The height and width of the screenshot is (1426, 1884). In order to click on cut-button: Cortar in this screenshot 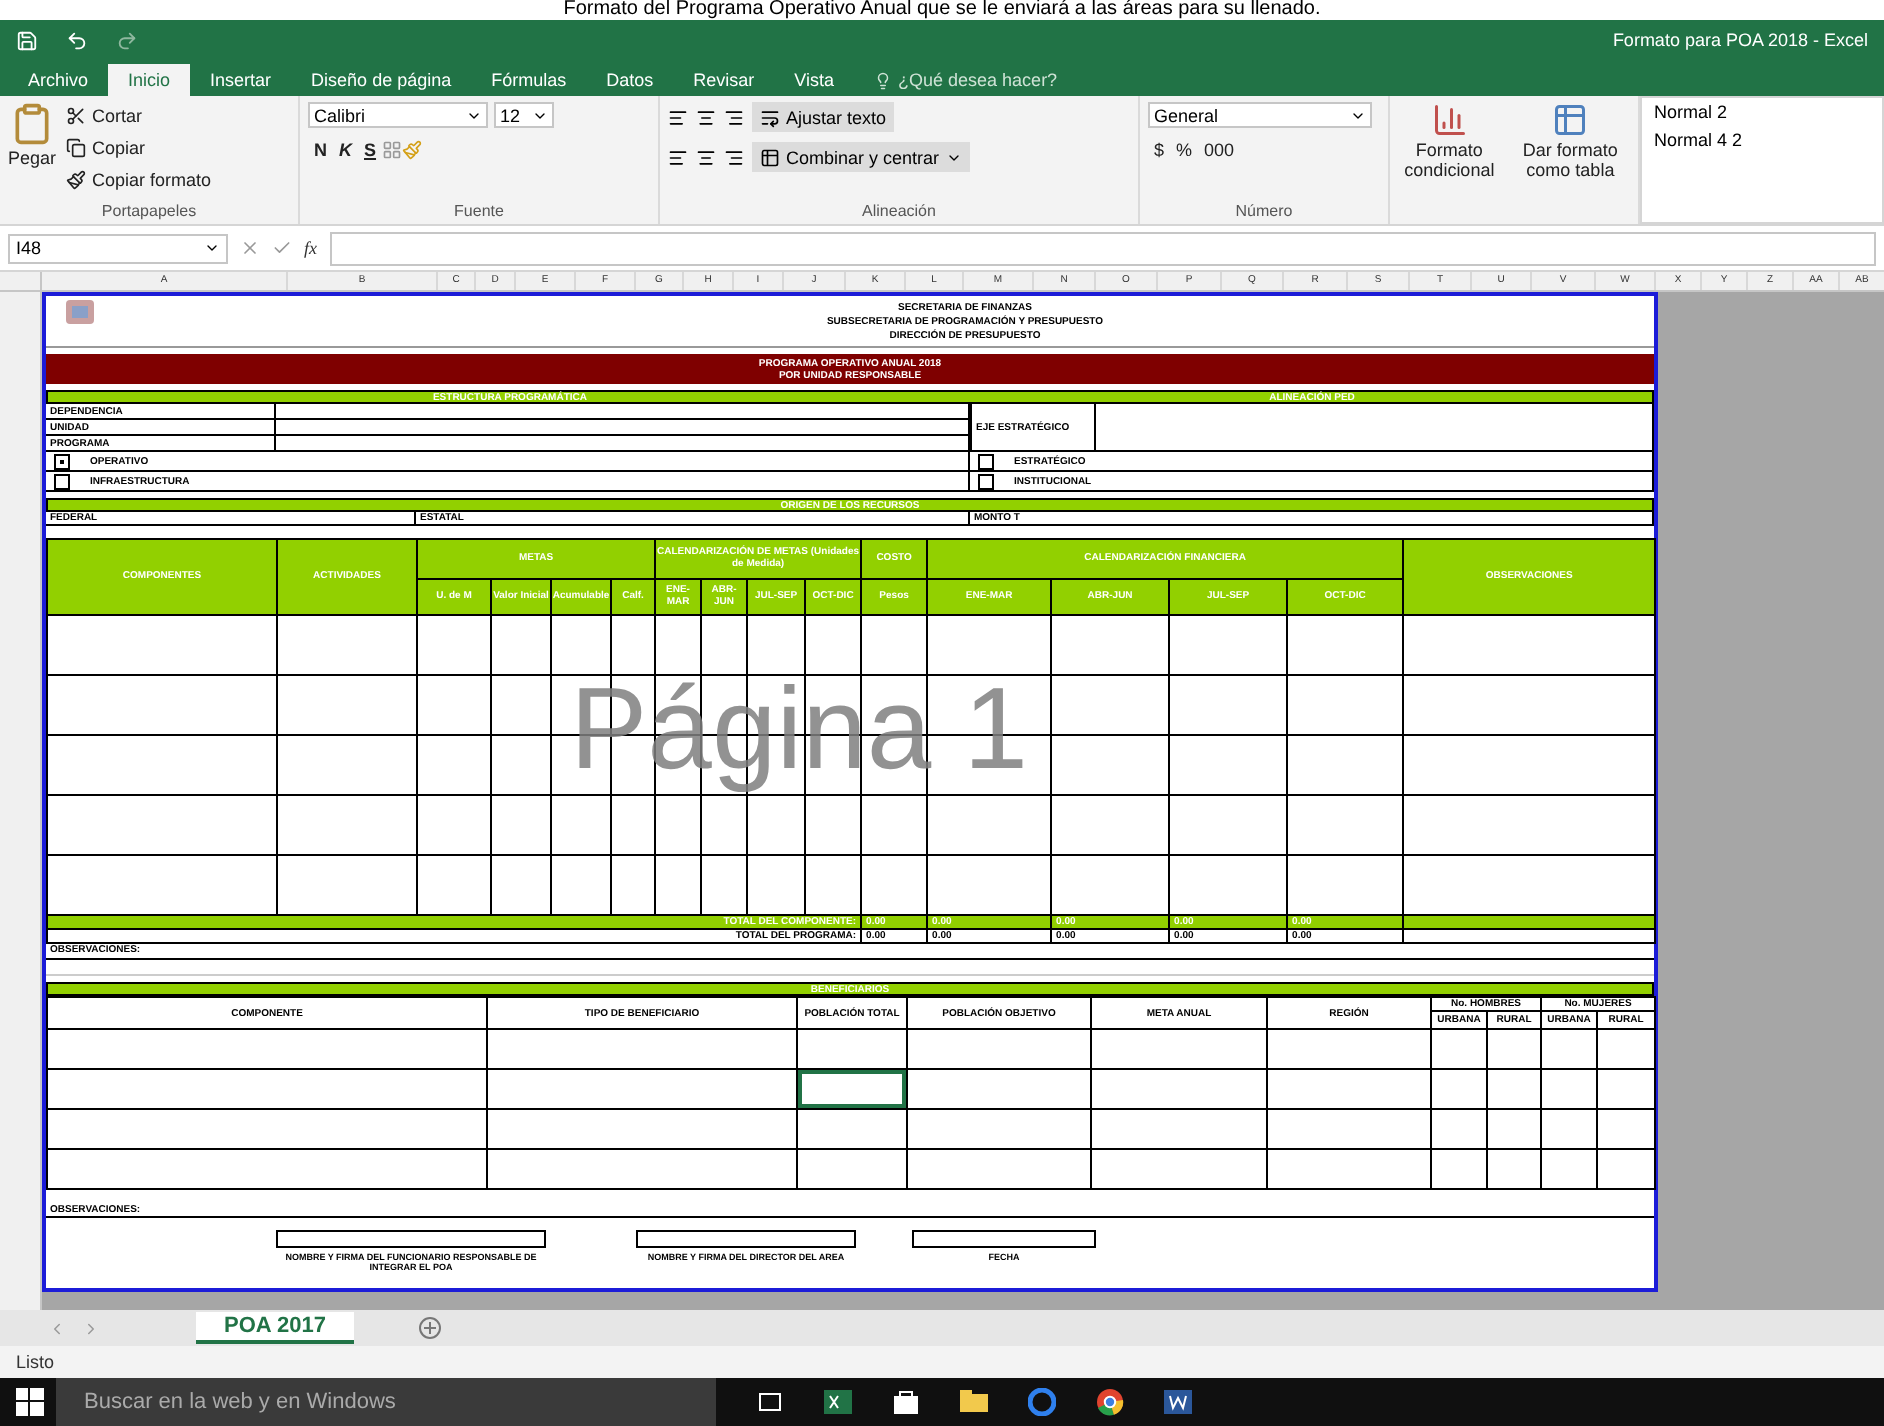, I will do `click(139, 116)`.